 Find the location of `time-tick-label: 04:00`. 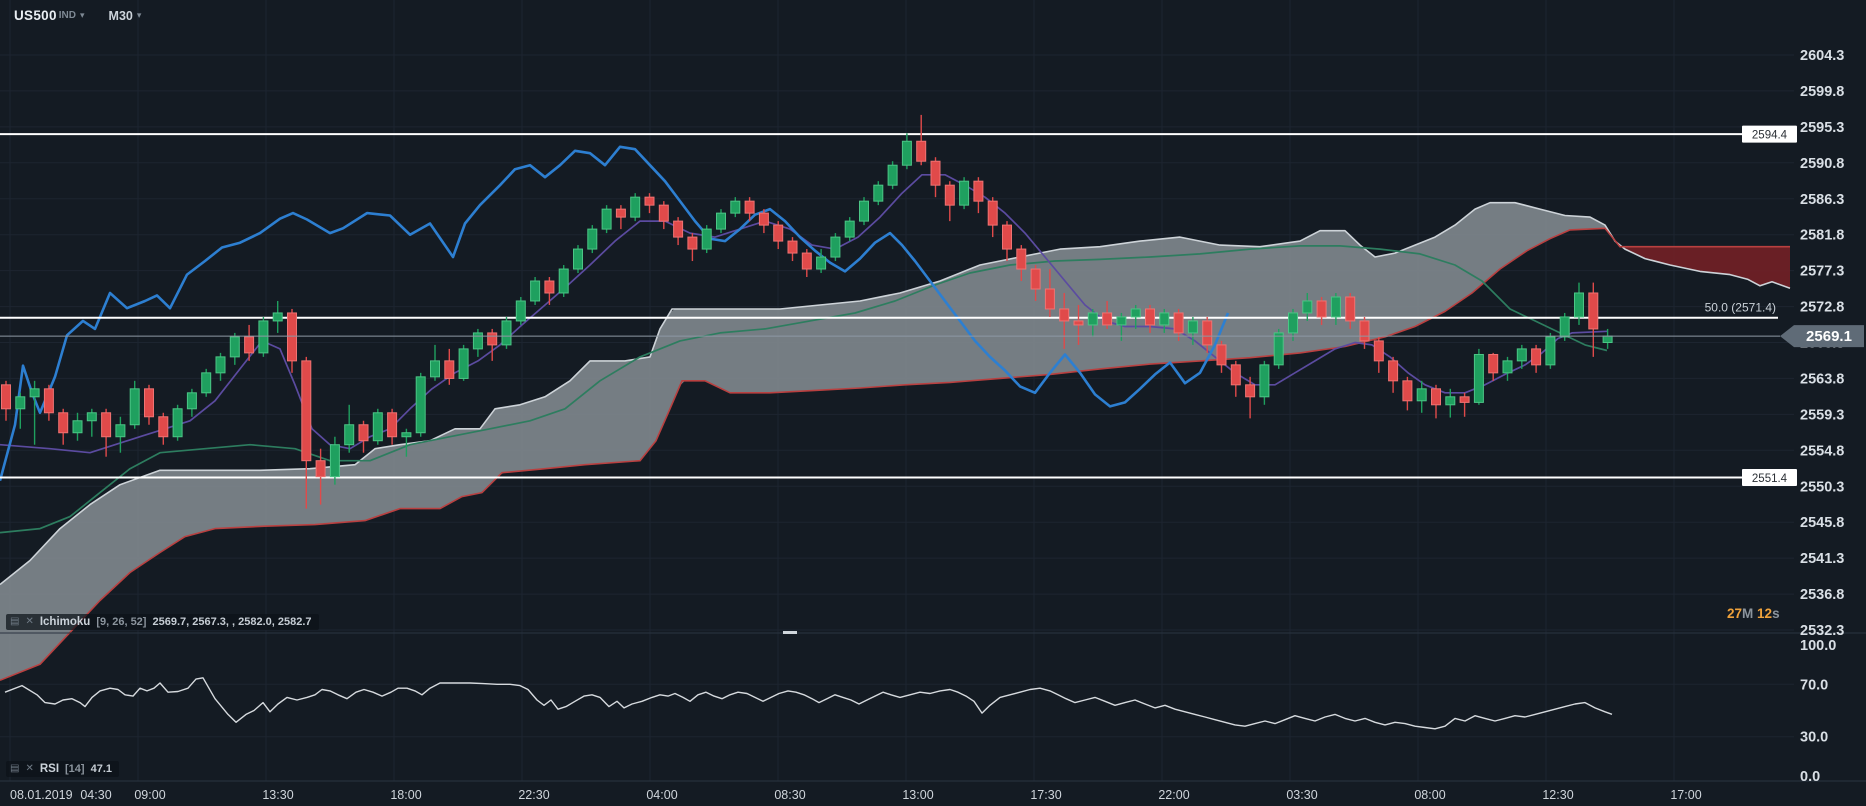

time-tick-label: 04:00 is located at coordinates (661, 795).